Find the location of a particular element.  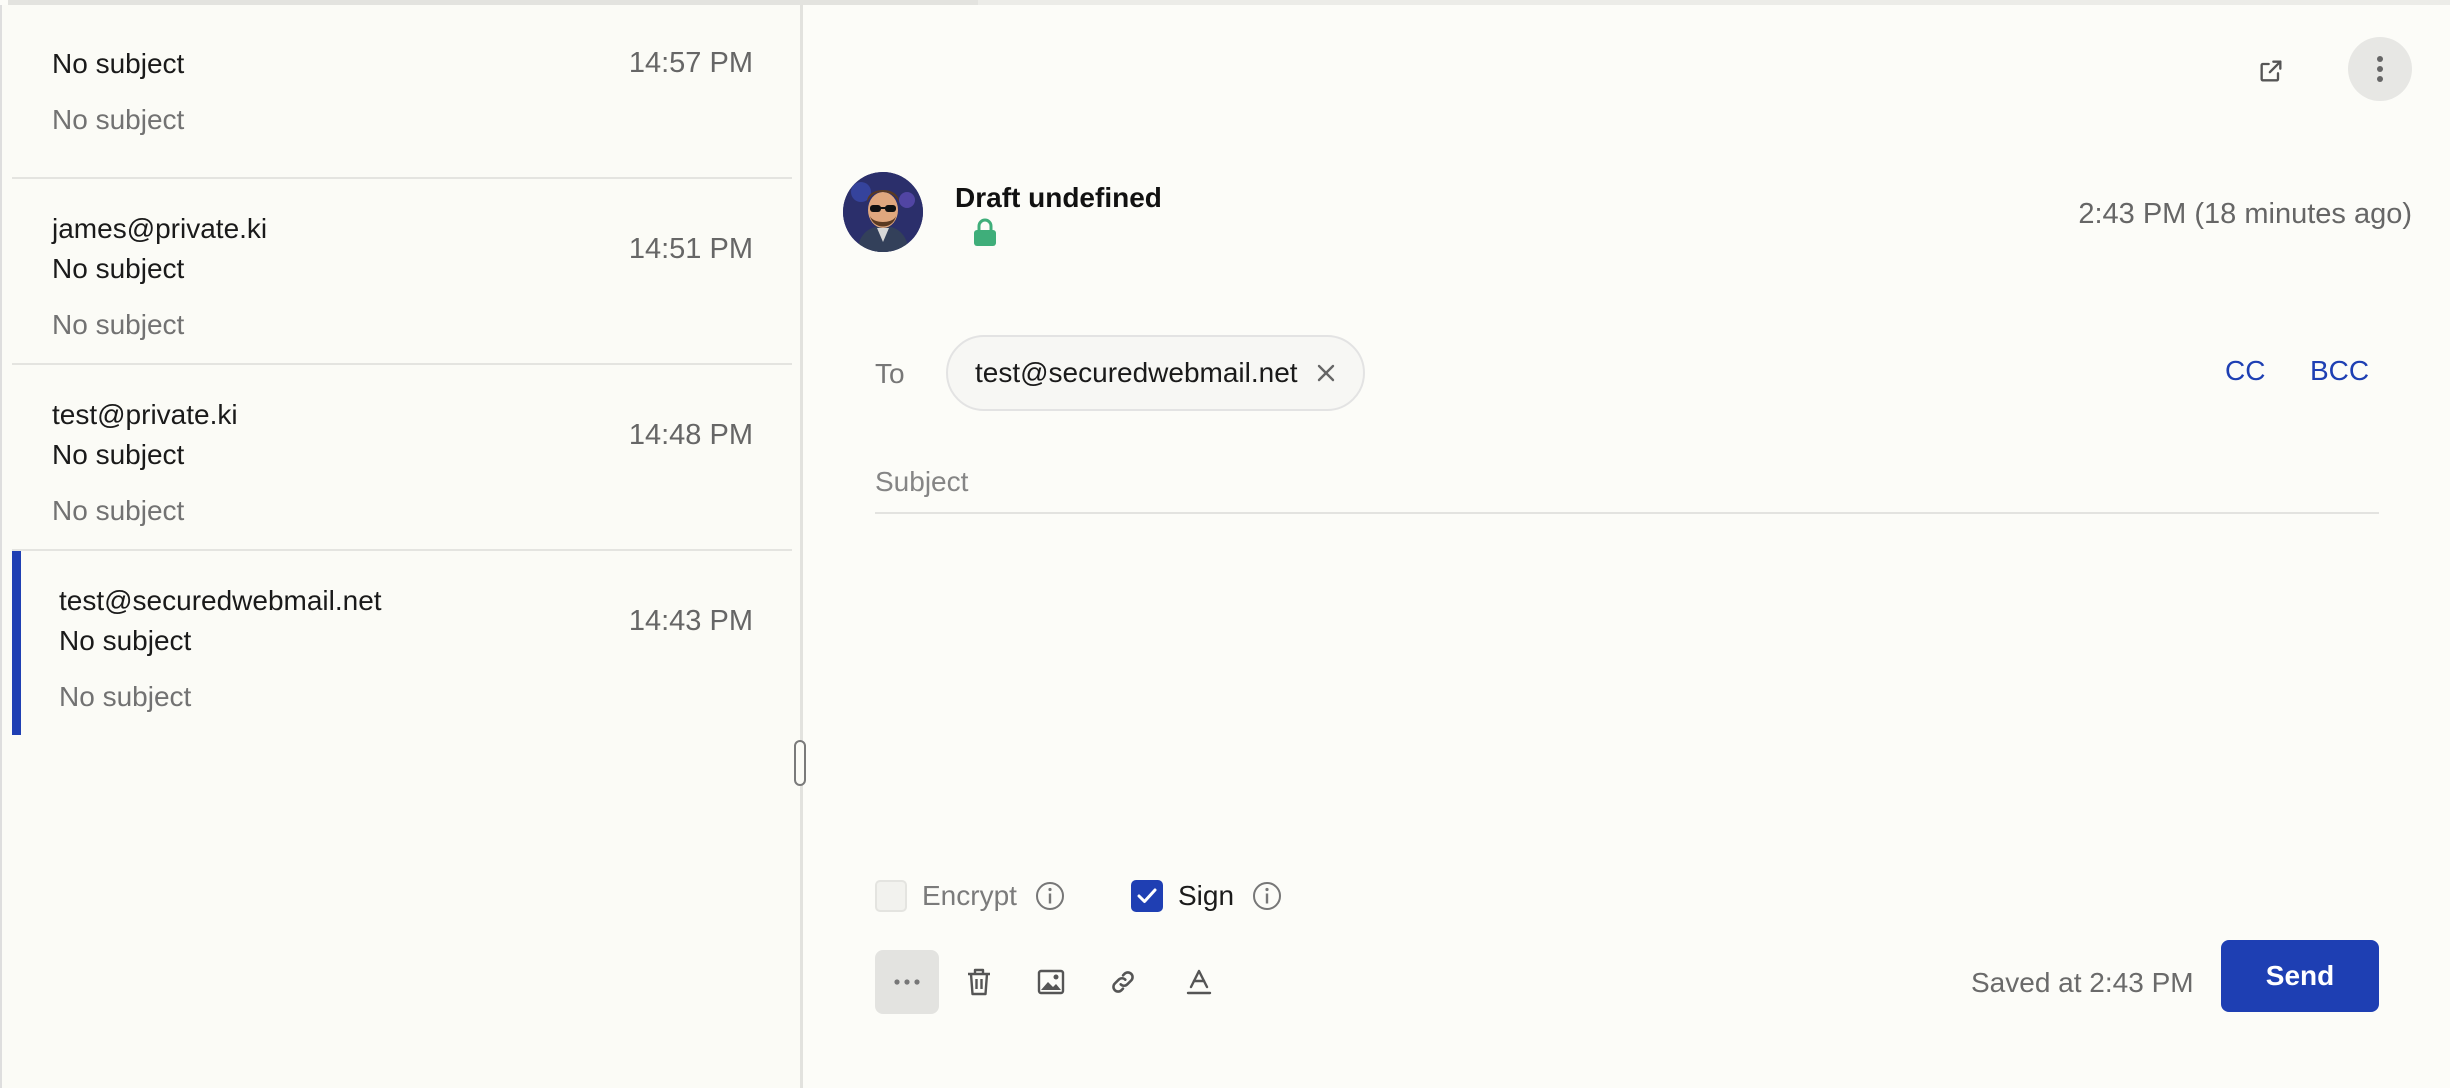

subject-input is located at coordinates (1627, 483).